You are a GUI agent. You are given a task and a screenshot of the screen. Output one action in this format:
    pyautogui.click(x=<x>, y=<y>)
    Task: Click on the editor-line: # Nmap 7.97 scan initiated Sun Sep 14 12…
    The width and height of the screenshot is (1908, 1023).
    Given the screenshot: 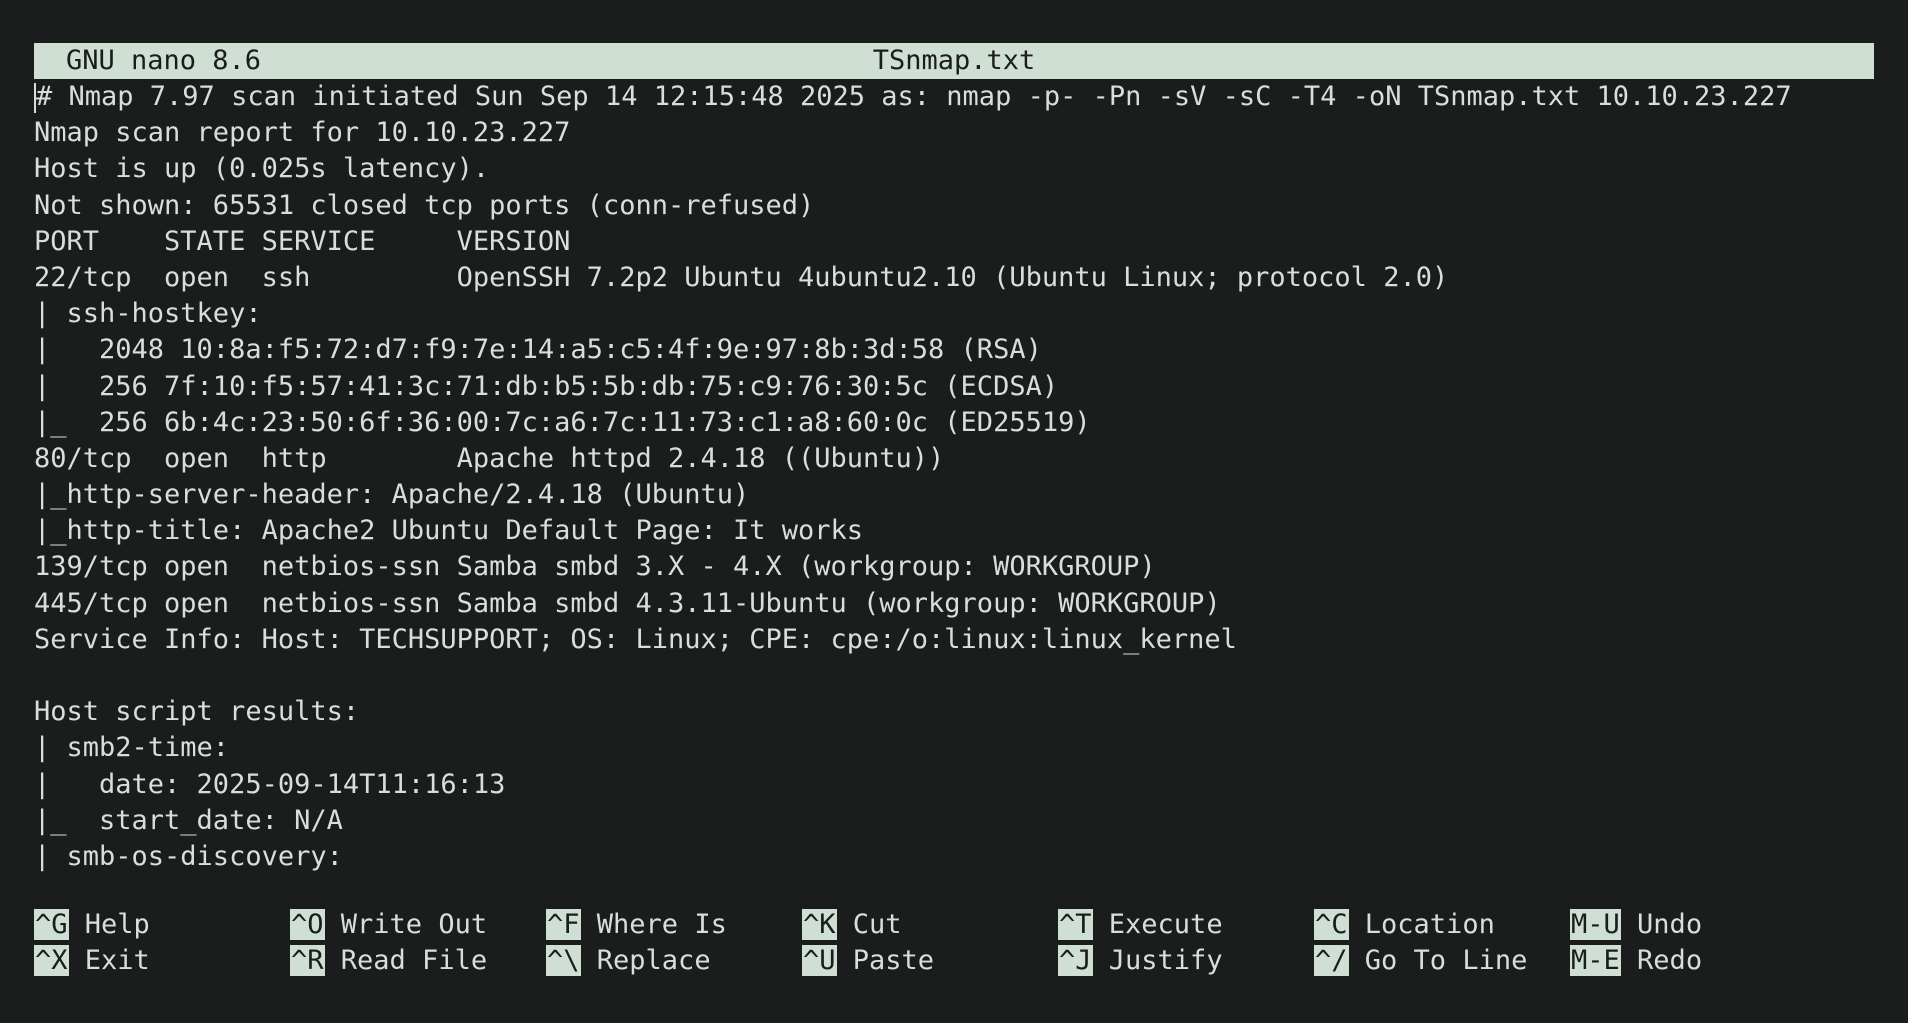 What is the action you would take?
    pyautogui.click(x=954, y=97)
    